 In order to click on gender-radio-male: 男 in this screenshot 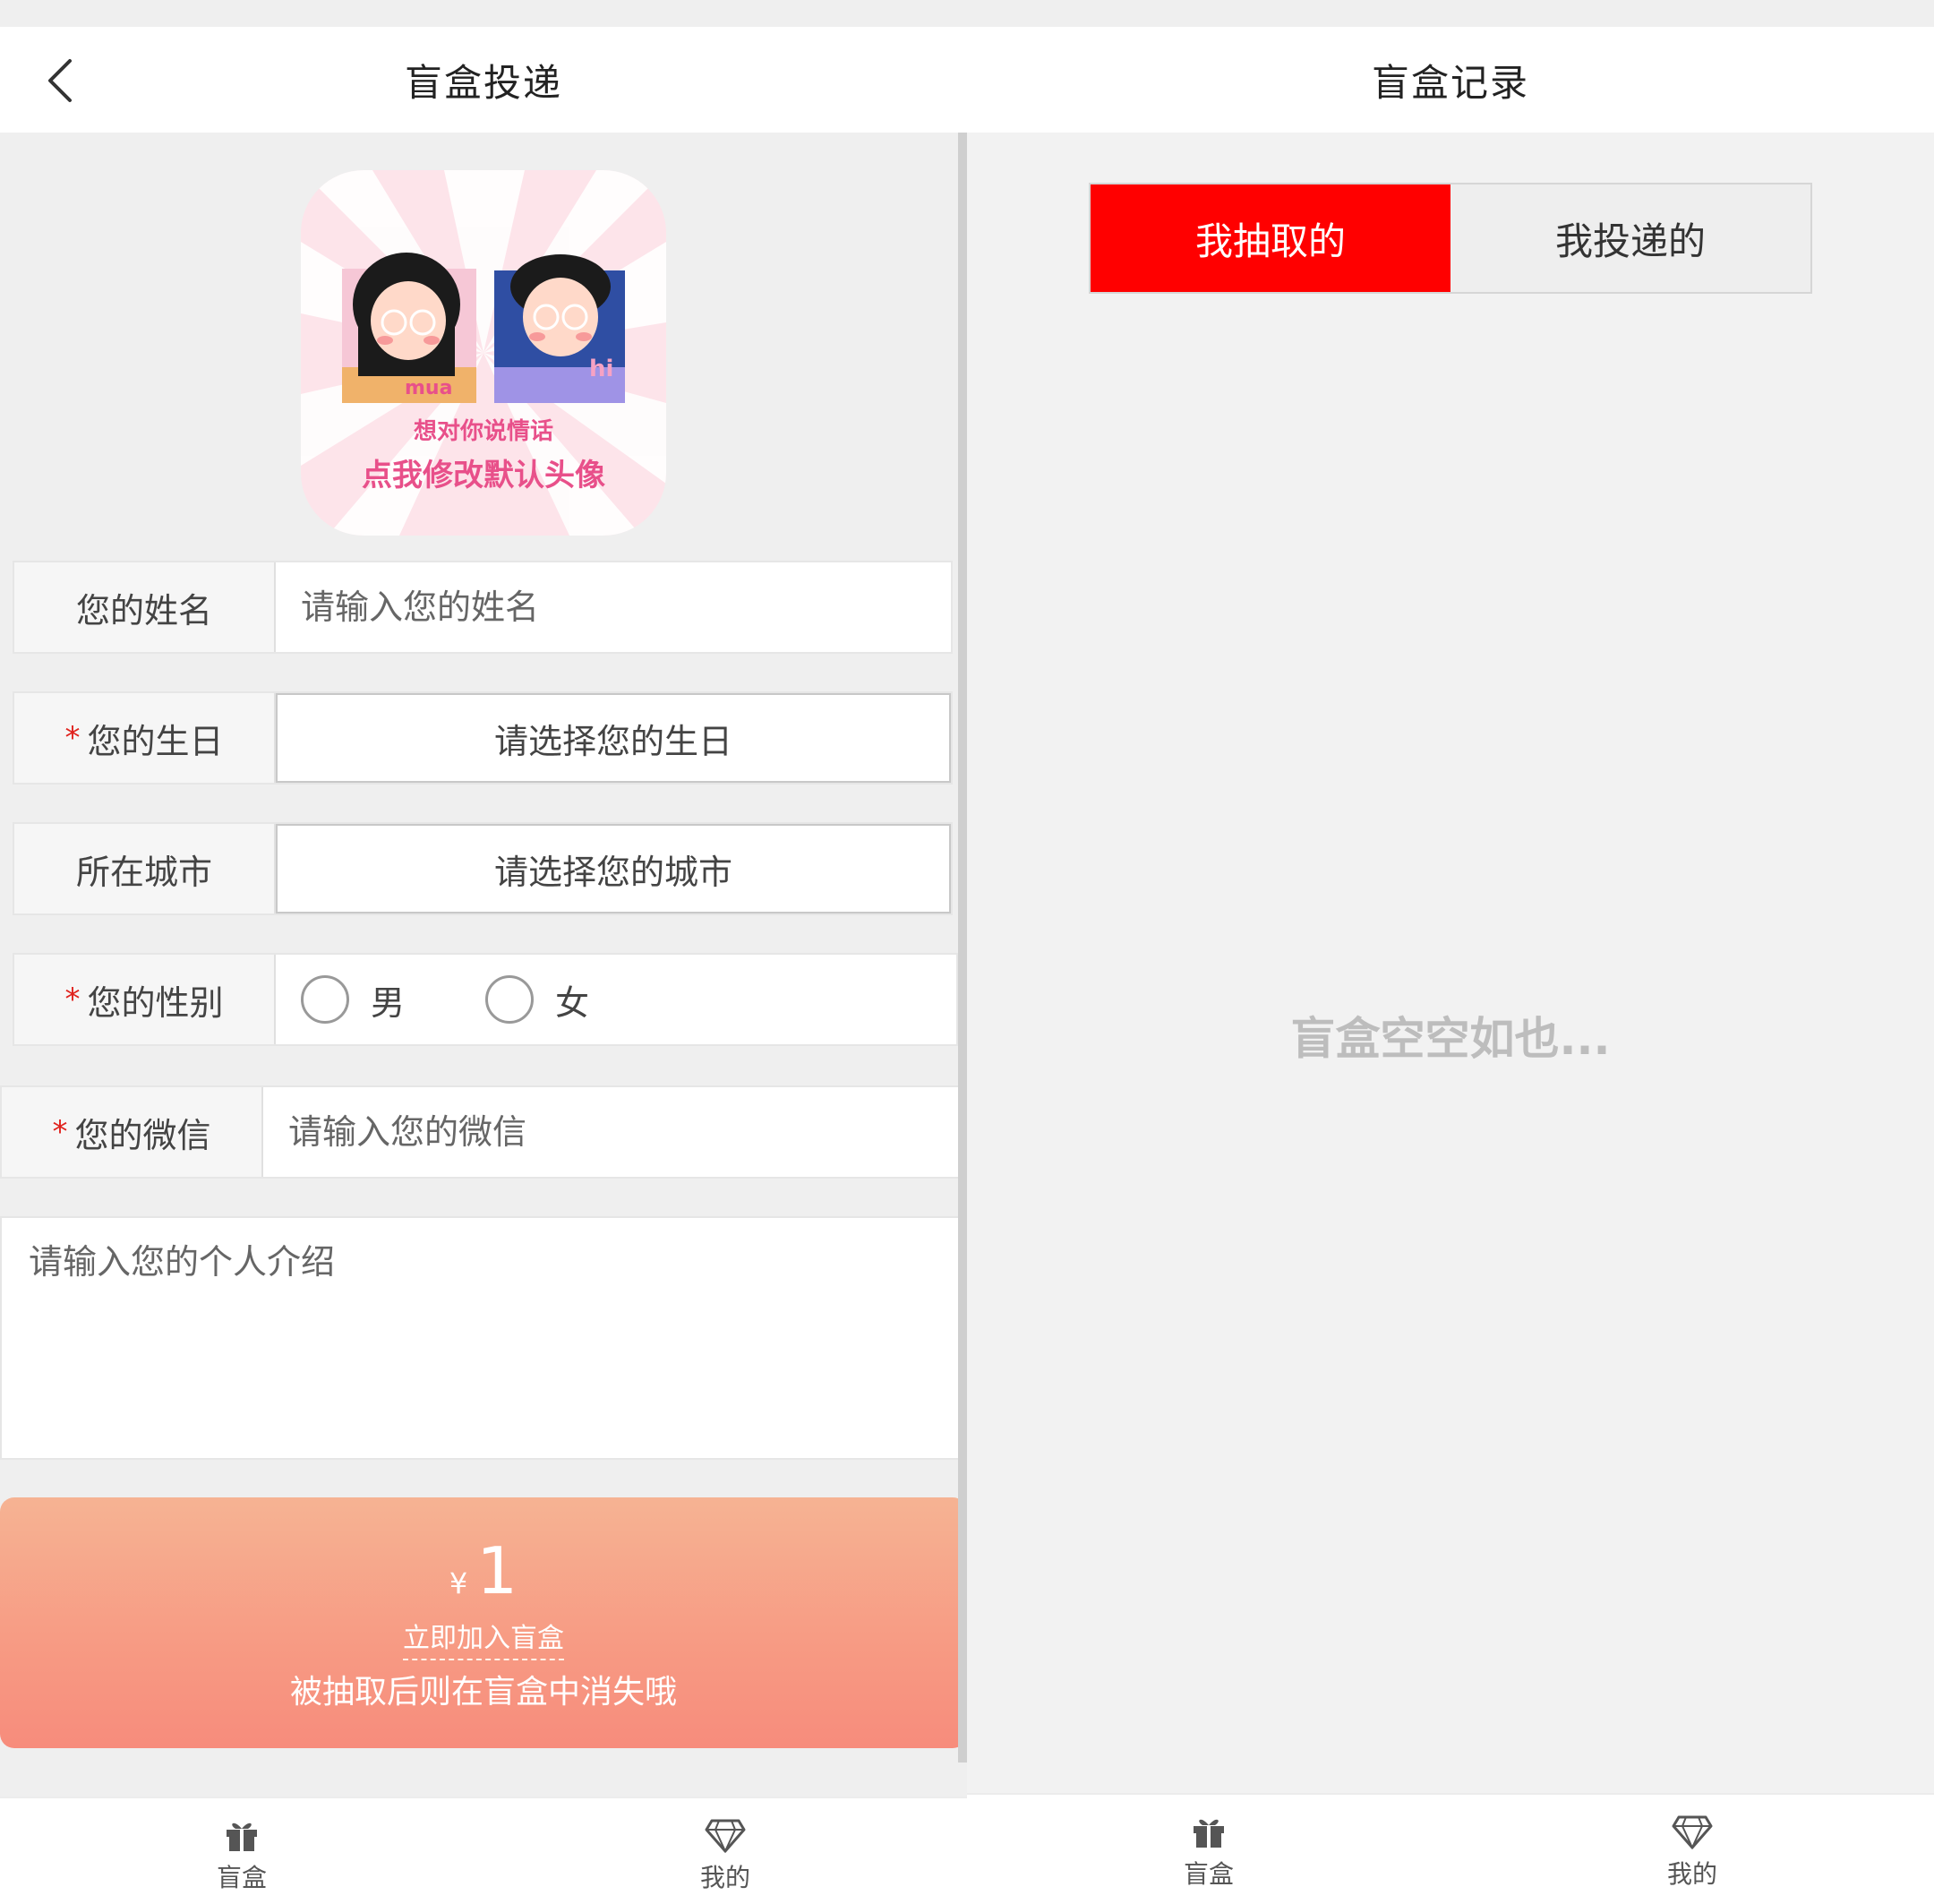, I will do `click(353, 1000)`.